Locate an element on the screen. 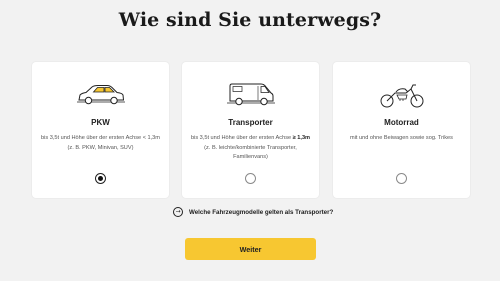 The image size is (500, 281). page-title: Wie sind Sie unterwegs? is located at coordinates (250, 20).